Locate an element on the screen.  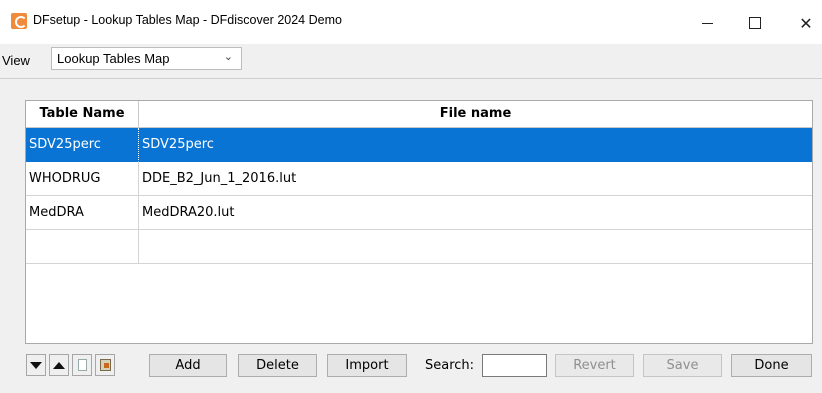
close-button: ✕ is located at coordinates (804, 23).